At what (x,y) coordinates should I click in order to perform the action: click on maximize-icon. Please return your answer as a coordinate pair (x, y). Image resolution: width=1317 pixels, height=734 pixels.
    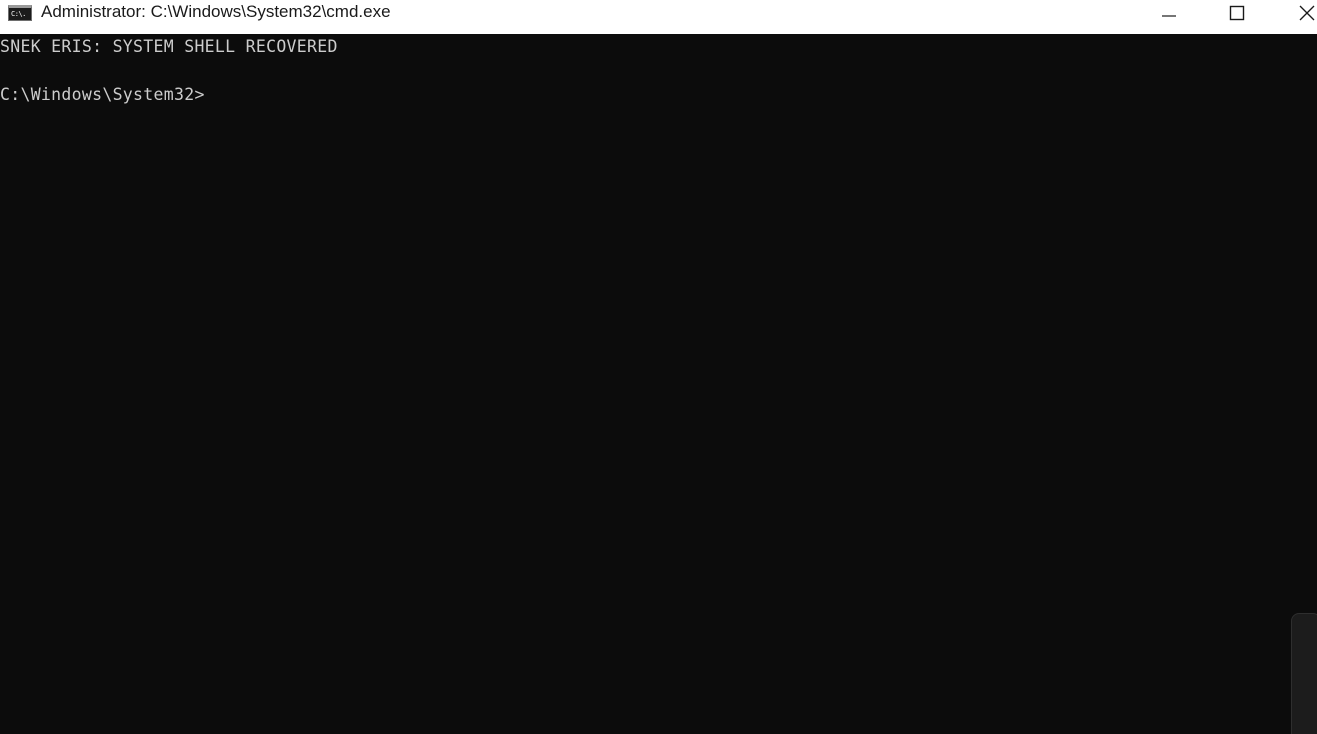
    Looking at the image, I should click on (1237, 13).